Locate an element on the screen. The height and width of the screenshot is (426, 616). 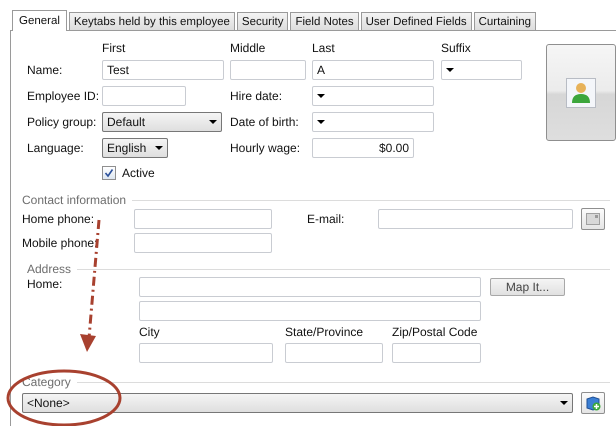
tab: Curtaining is located at coordinates (505, 21).